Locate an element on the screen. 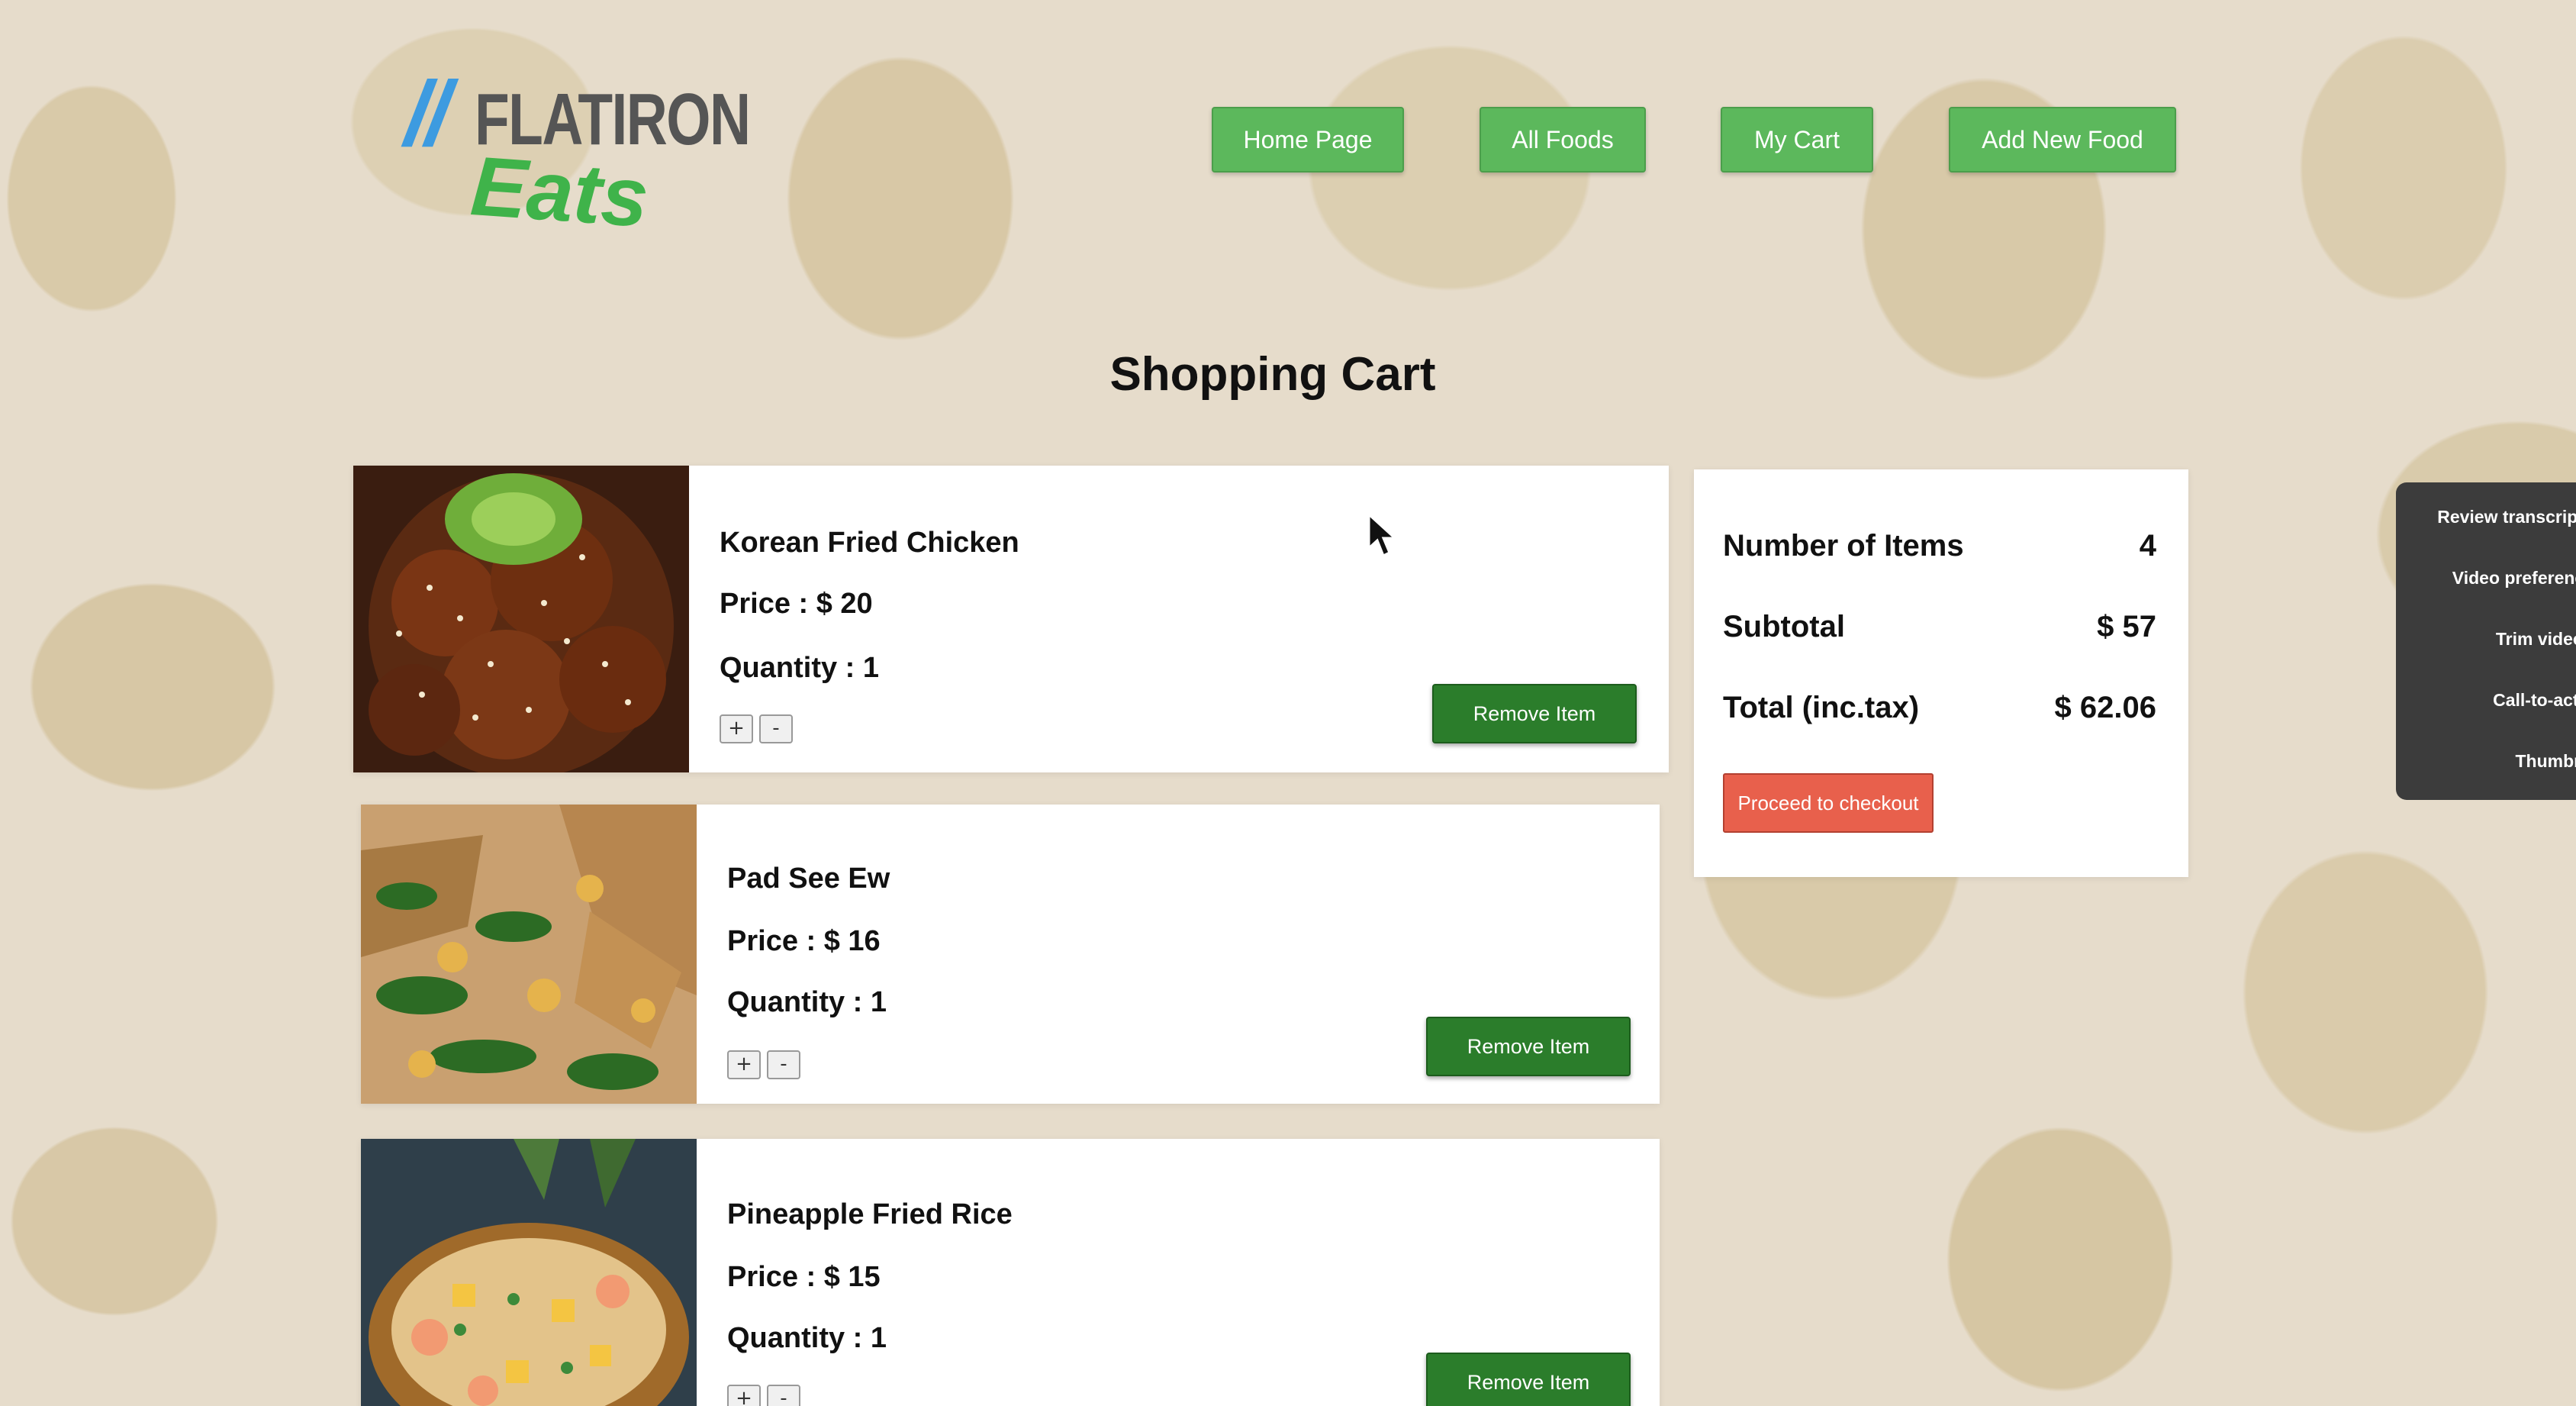  video-preference-item: Video preference is located at coordinates (2498, 579).